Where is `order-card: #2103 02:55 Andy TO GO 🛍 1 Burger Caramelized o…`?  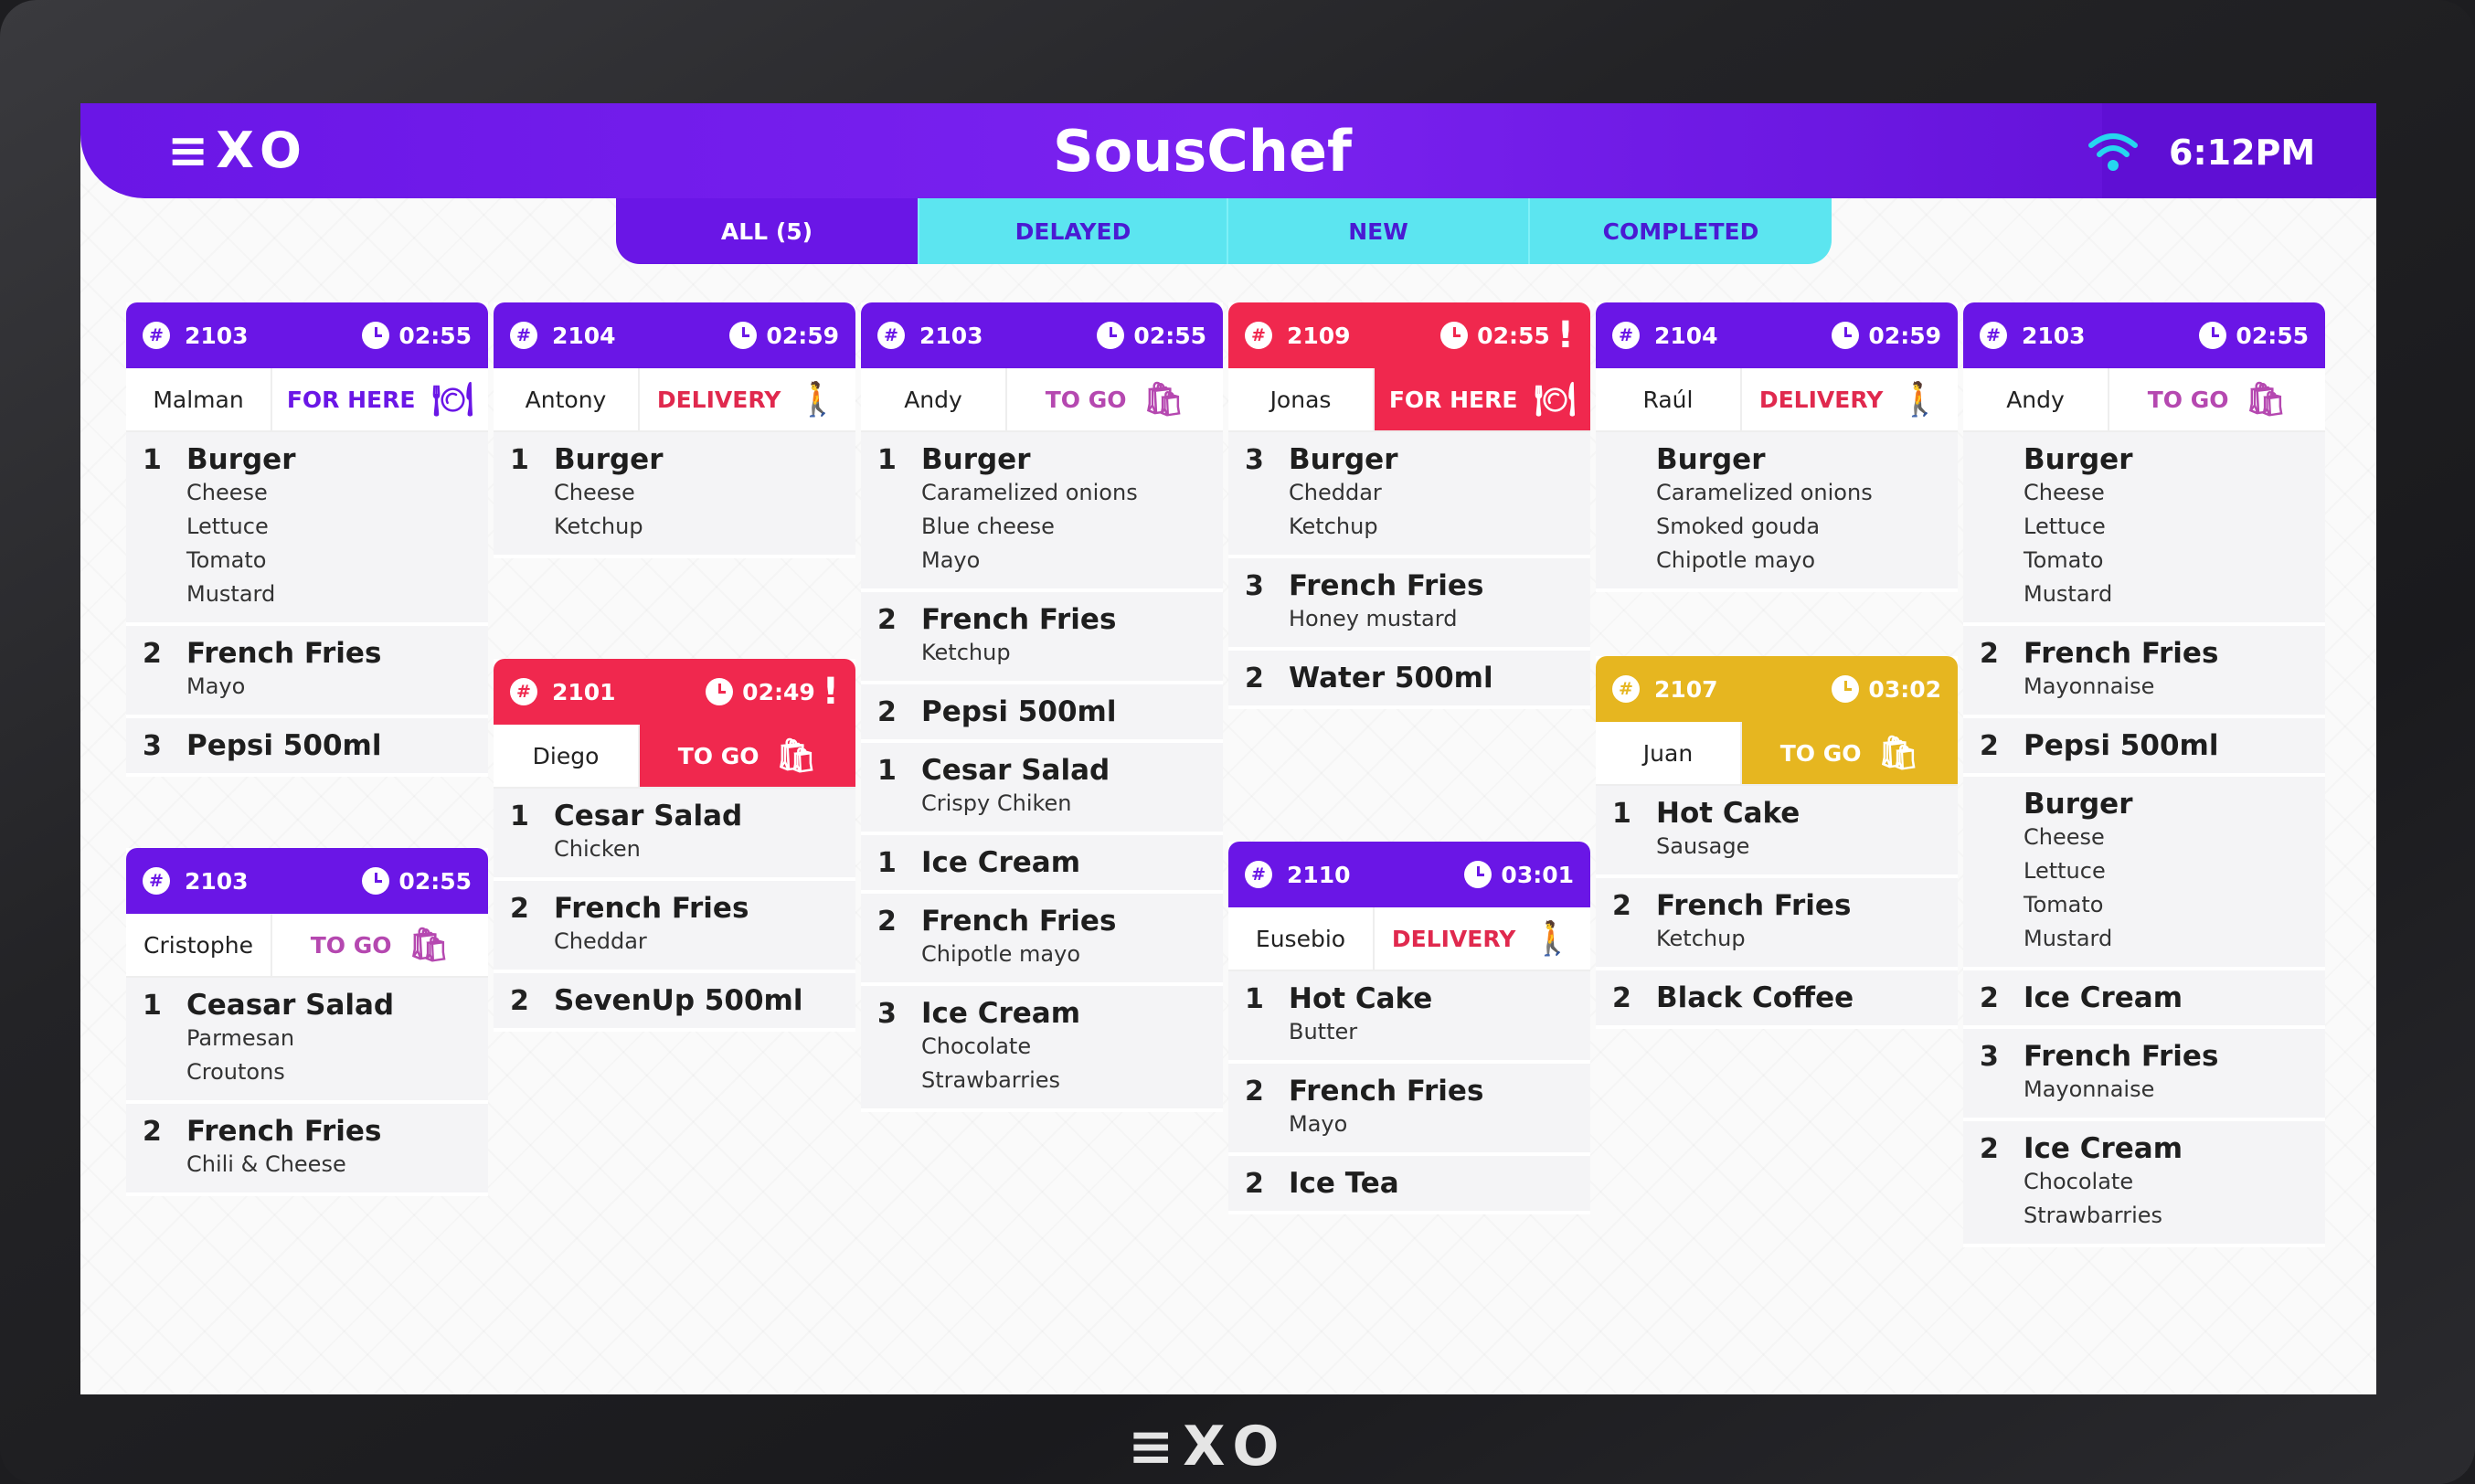 order-card: #2103 02:55 Andy TO GO 🛍 1 Burger Caramelized o… is located at coordinates (1042, 707).